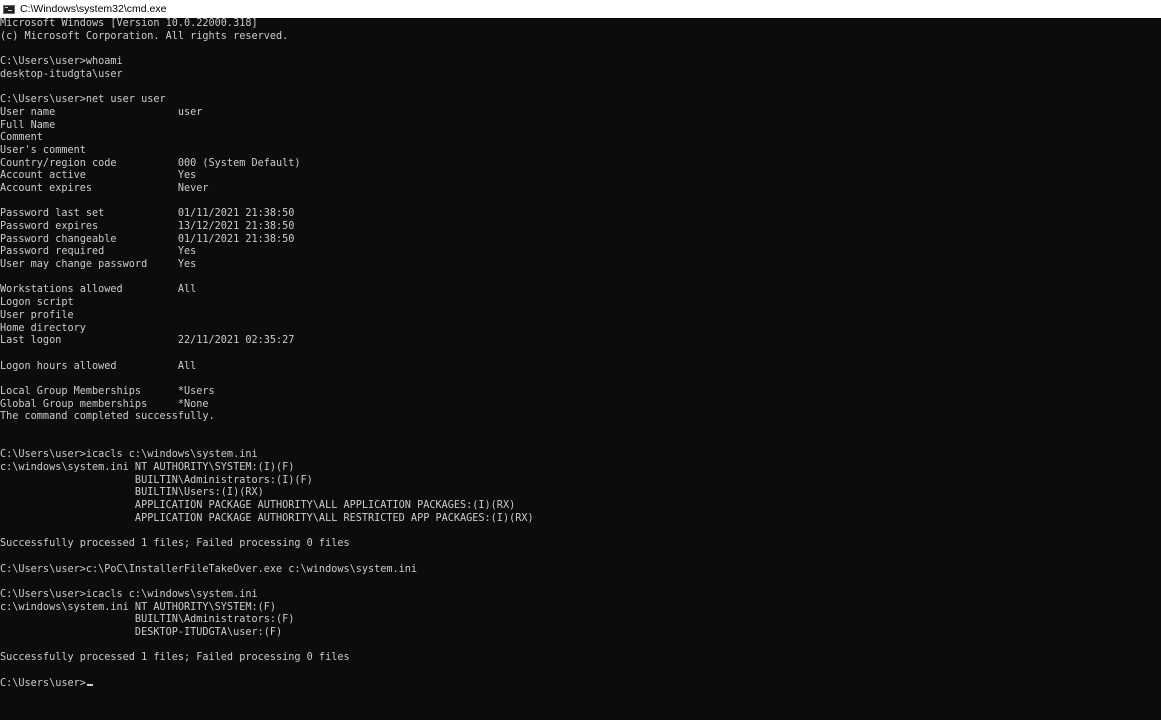 Image resolution: width=1161 pixels, height=720 pixels. Describe the element at coordinates (89, 684) in the screenshot. I see `text-cursor` at that location.